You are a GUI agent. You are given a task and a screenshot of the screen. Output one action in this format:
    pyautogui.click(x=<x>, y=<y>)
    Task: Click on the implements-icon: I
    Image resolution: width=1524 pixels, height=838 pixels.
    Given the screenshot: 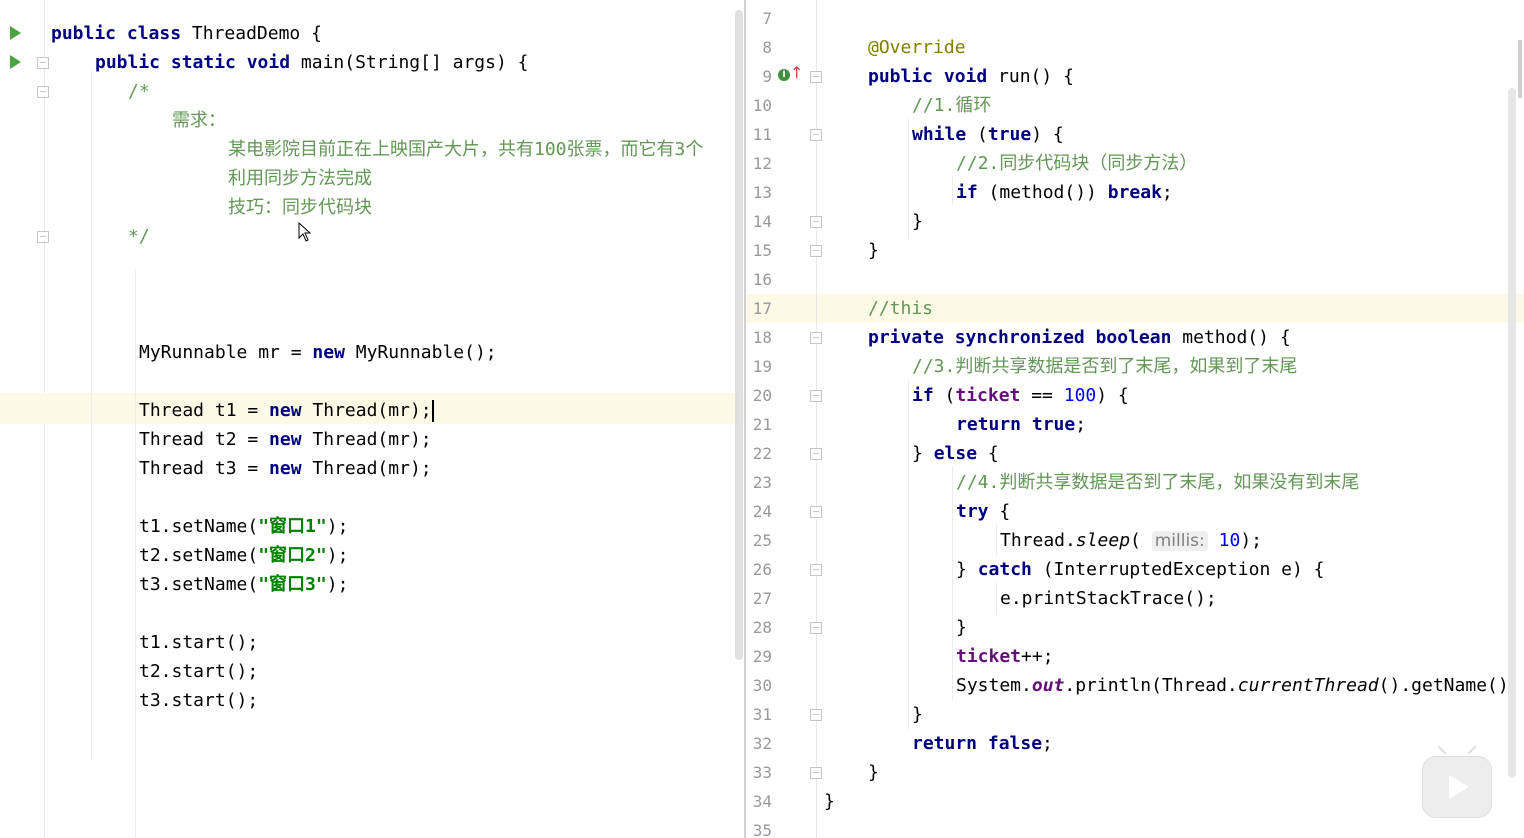 What is the action you would take?
    pyautogui.click(x=784, y=75)
    